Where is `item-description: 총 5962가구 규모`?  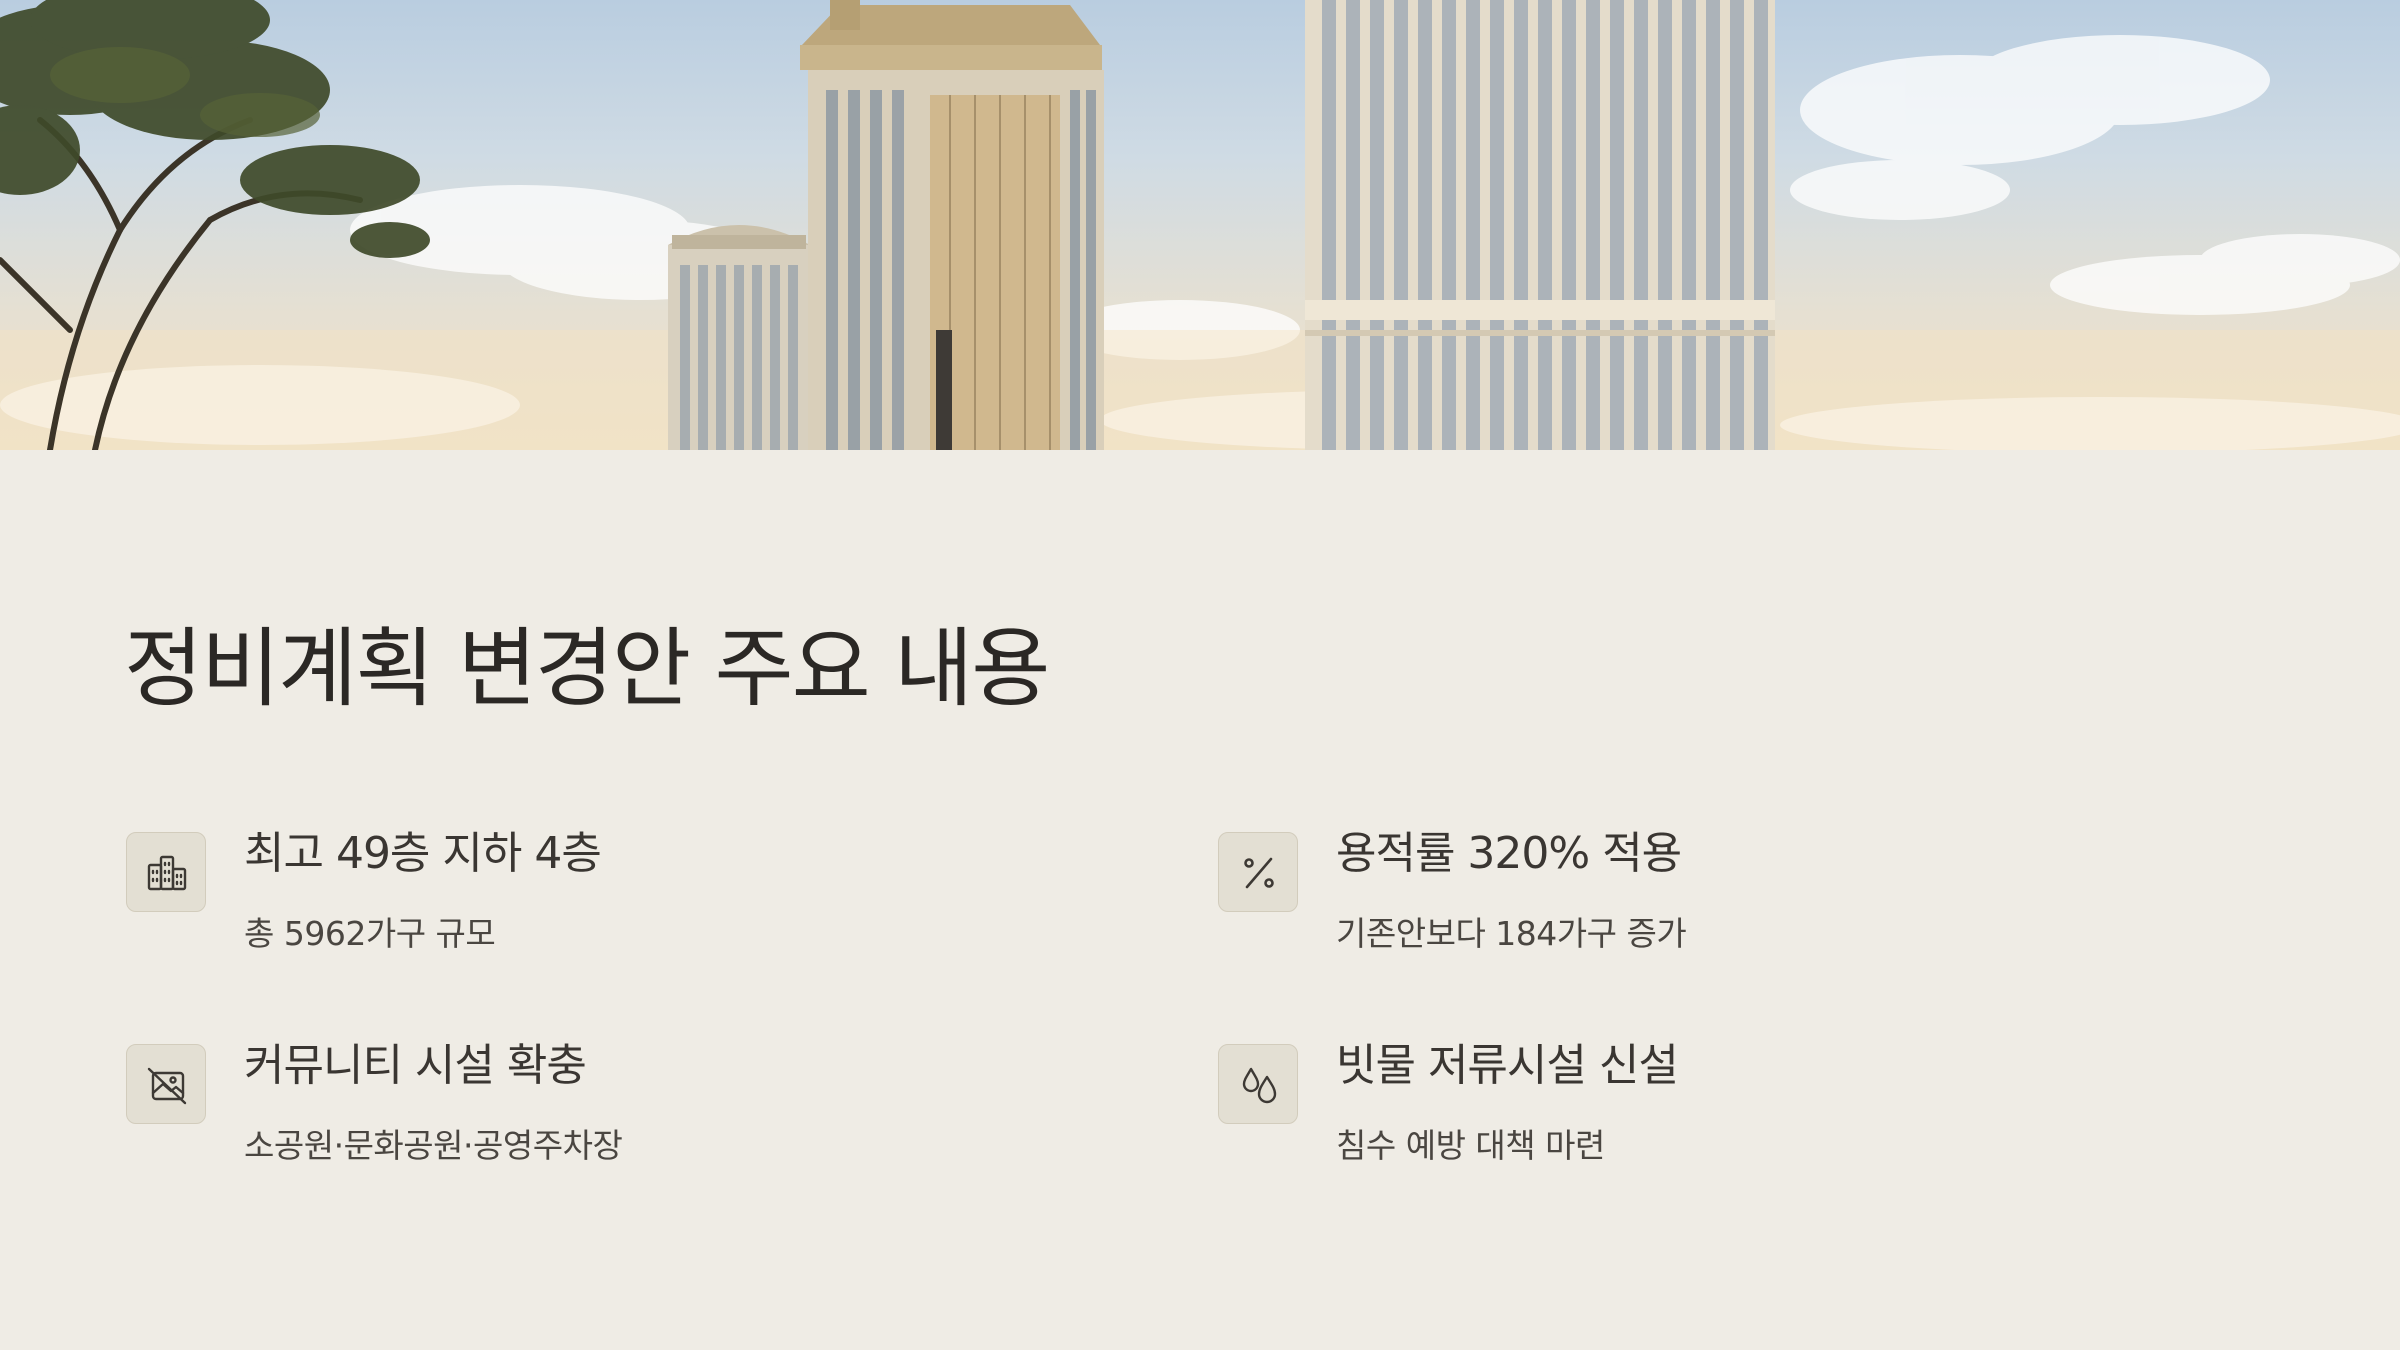 item-description: 총 5962가구 규모 is located at coordinates (370, 933).